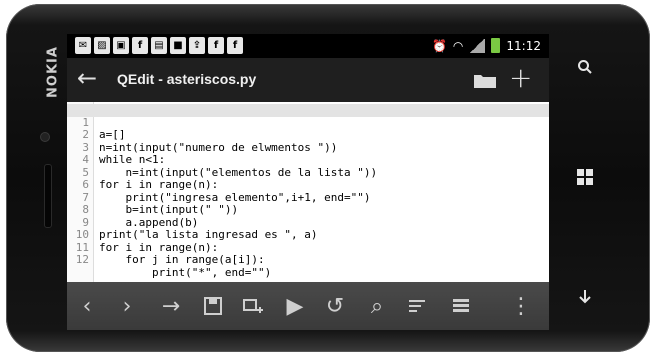  What do you see at coordinates (185, 272) in the screenshot?
I see `code-text: print("*", end="")` at bounding box center [185, 272].